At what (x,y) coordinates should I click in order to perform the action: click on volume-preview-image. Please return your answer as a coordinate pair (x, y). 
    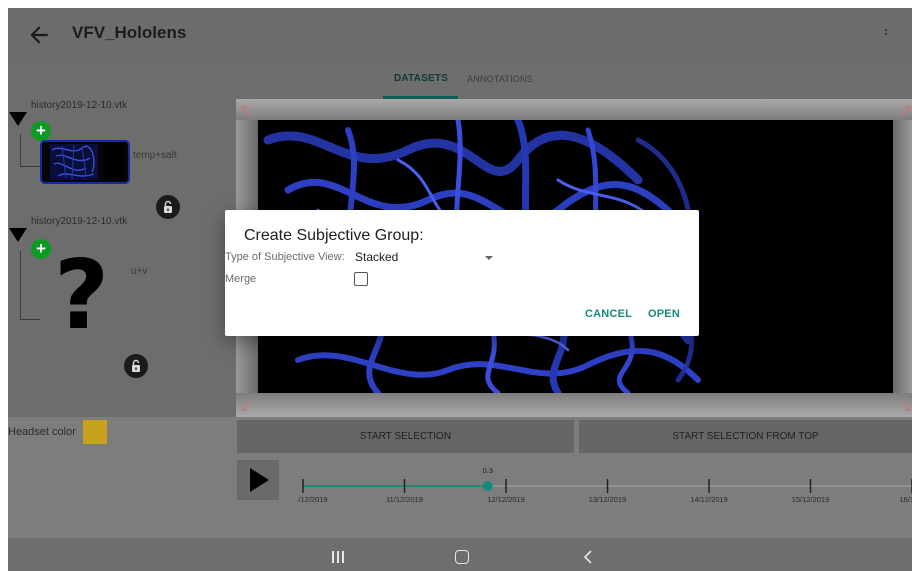
    Looking at the image, I should click on (85, 162).